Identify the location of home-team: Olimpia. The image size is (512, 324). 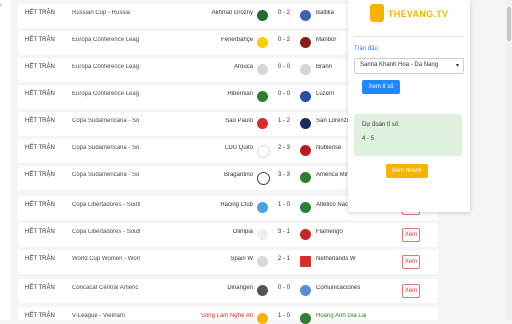
(242, 232).